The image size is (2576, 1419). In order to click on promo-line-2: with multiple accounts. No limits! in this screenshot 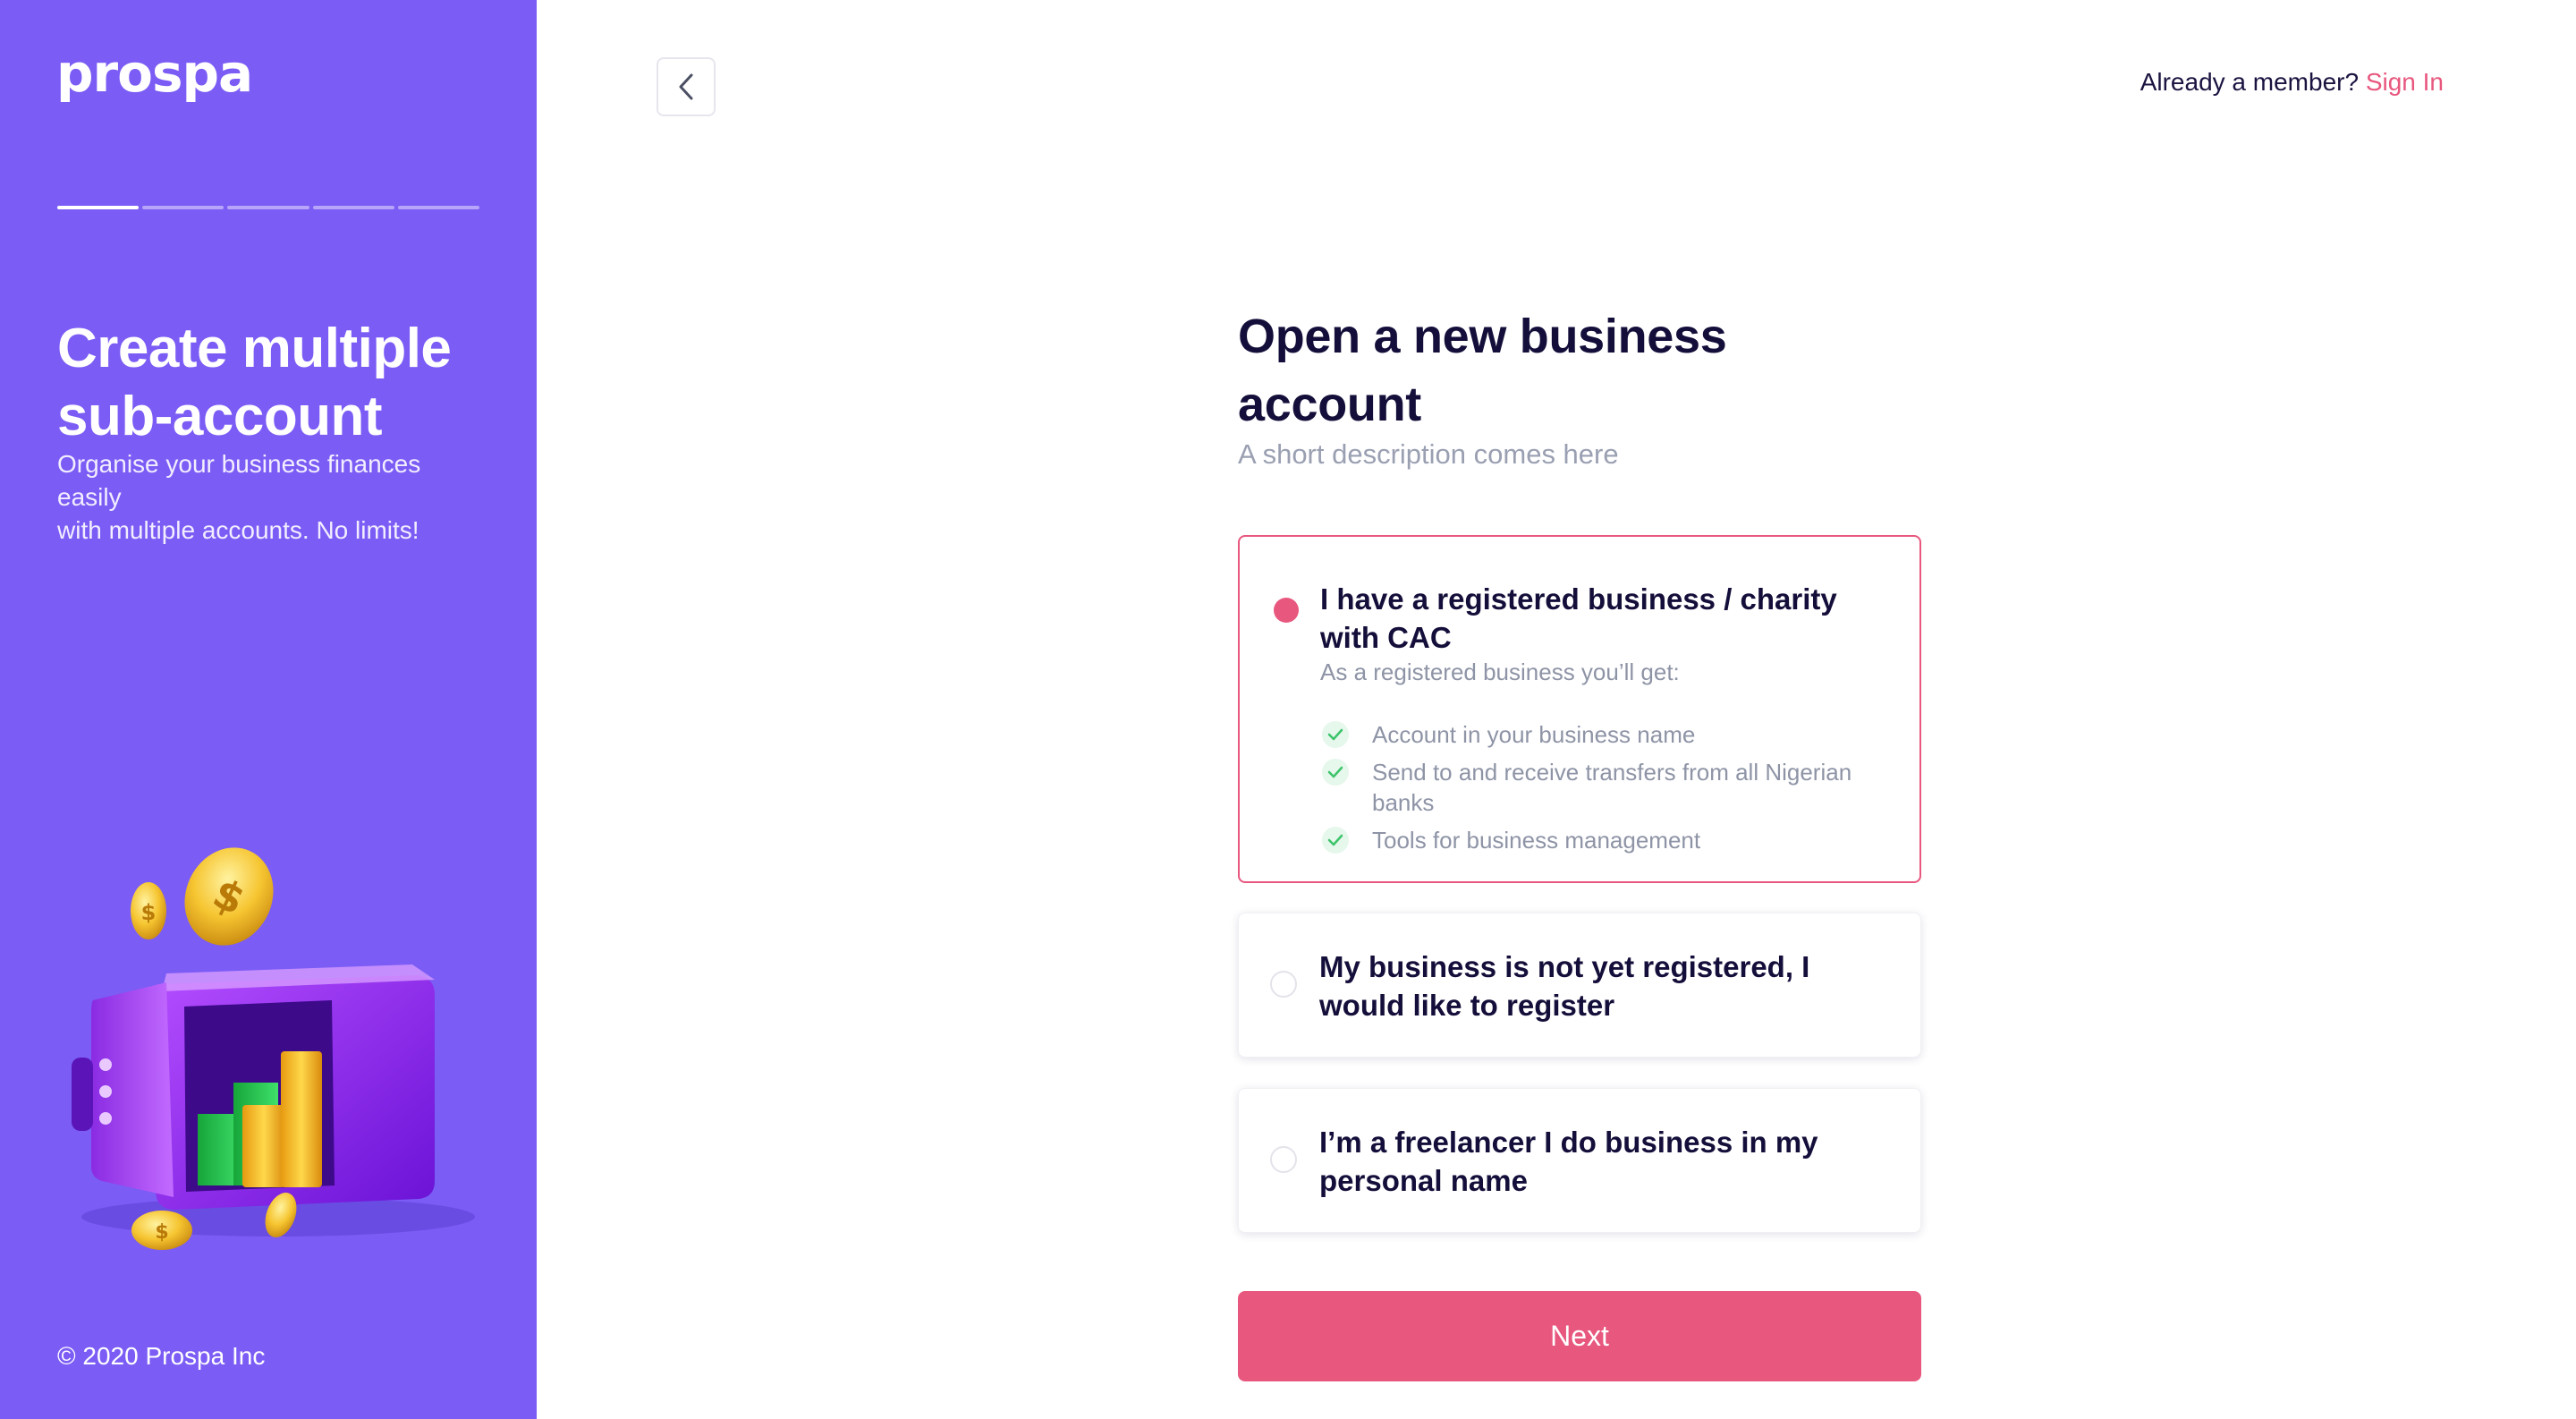, I will do `click(238, 530)`.